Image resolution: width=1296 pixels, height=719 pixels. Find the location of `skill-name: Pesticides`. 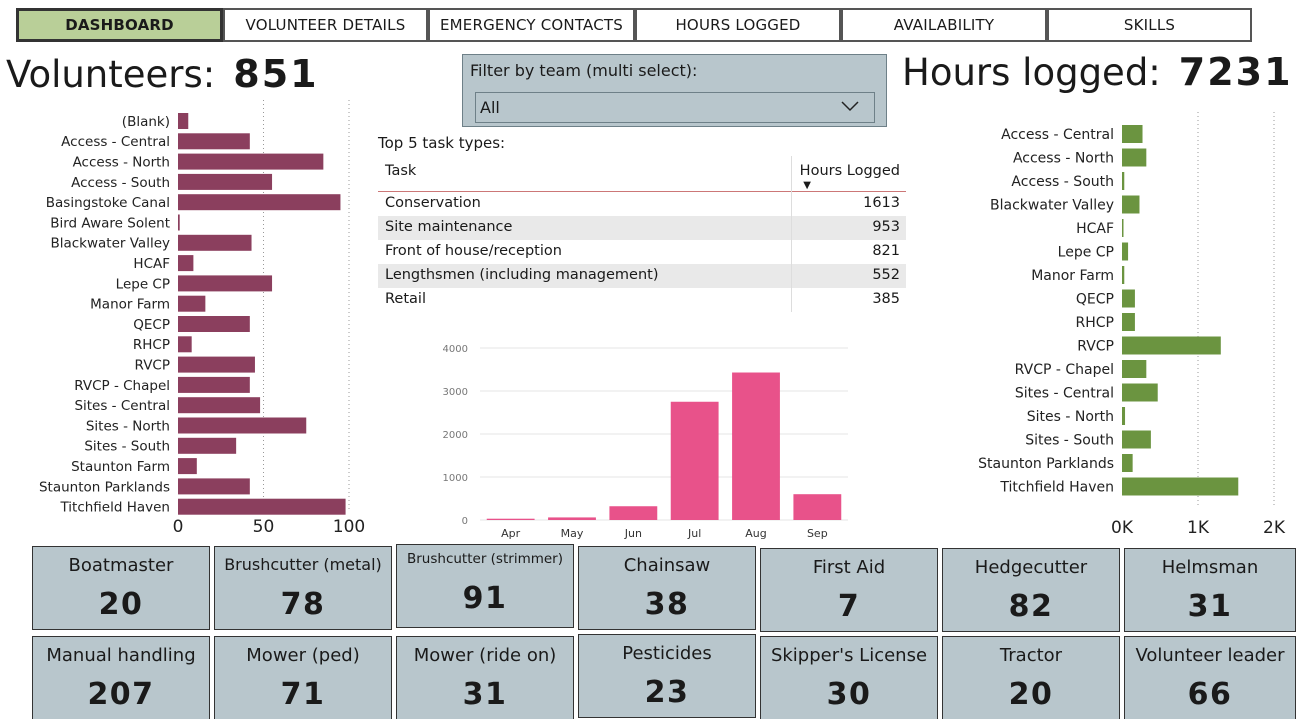

skill-name: Pesticides is located at coordinates (667, 653).